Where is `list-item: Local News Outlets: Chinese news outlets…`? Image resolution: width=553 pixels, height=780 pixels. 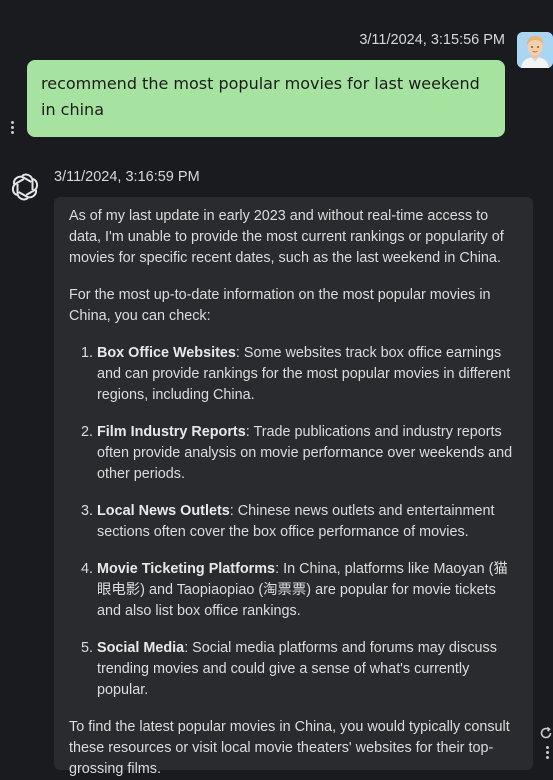 list-item: Local News Outlets: Chinese news outlets… is located at coordinates (307, 522).